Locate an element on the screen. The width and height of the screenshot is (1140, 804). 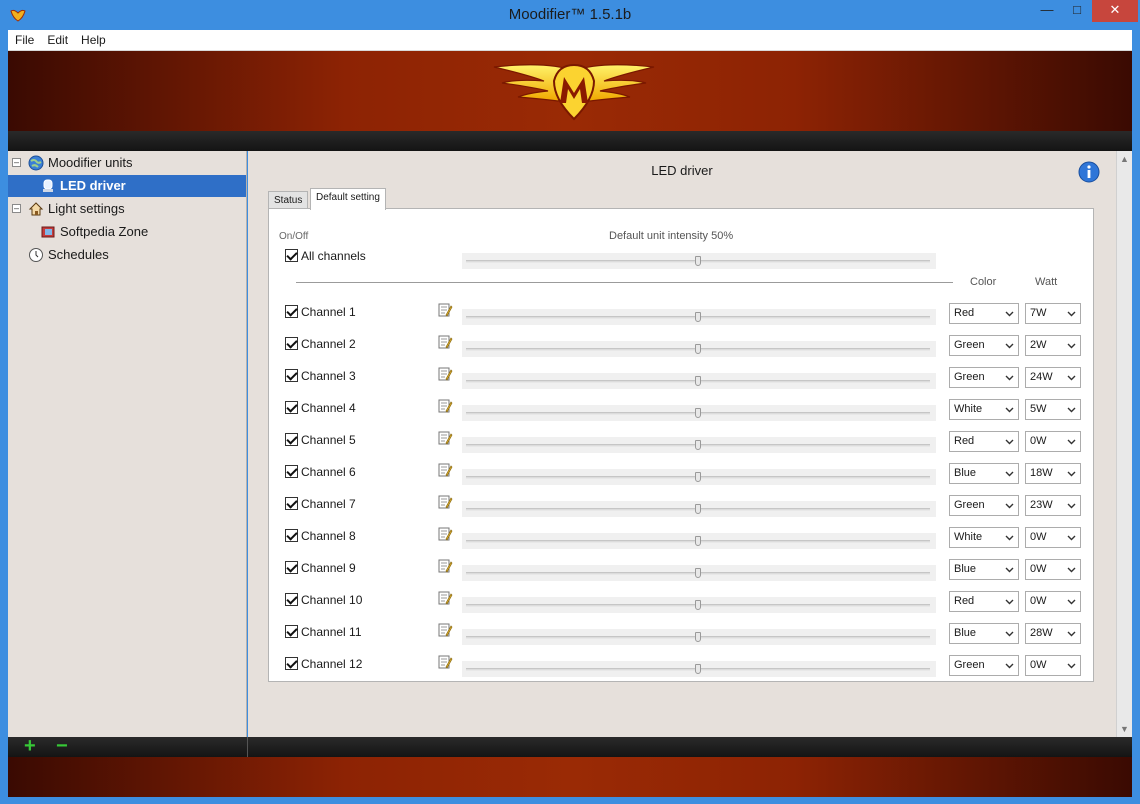
tree-item-moodifier-units: – Moodifier units is located at coordinates (127, 163).